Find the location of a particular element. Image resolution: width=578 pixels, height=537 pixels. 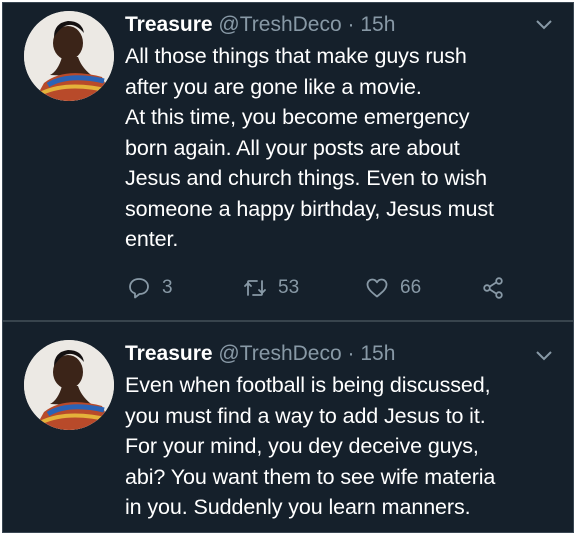

reply-count: 3 is located at coordinates (167, 287).